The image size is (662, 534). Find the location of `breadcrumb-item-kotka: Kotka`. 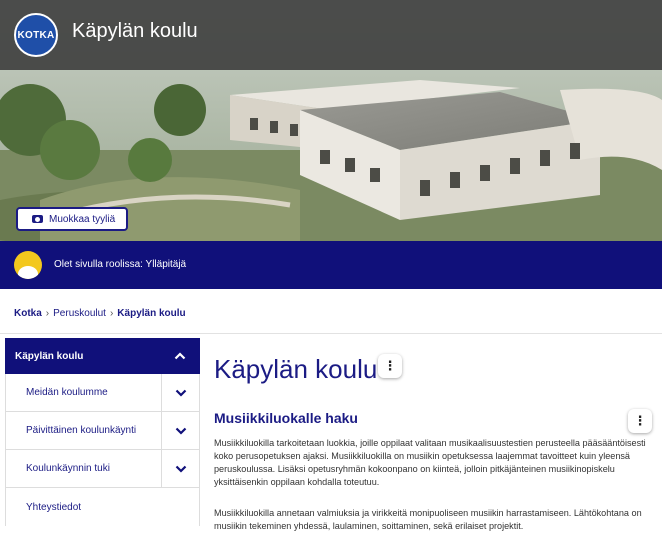

breadcrumb-item-kotka: Kotka is located at coordinates (28, 313).